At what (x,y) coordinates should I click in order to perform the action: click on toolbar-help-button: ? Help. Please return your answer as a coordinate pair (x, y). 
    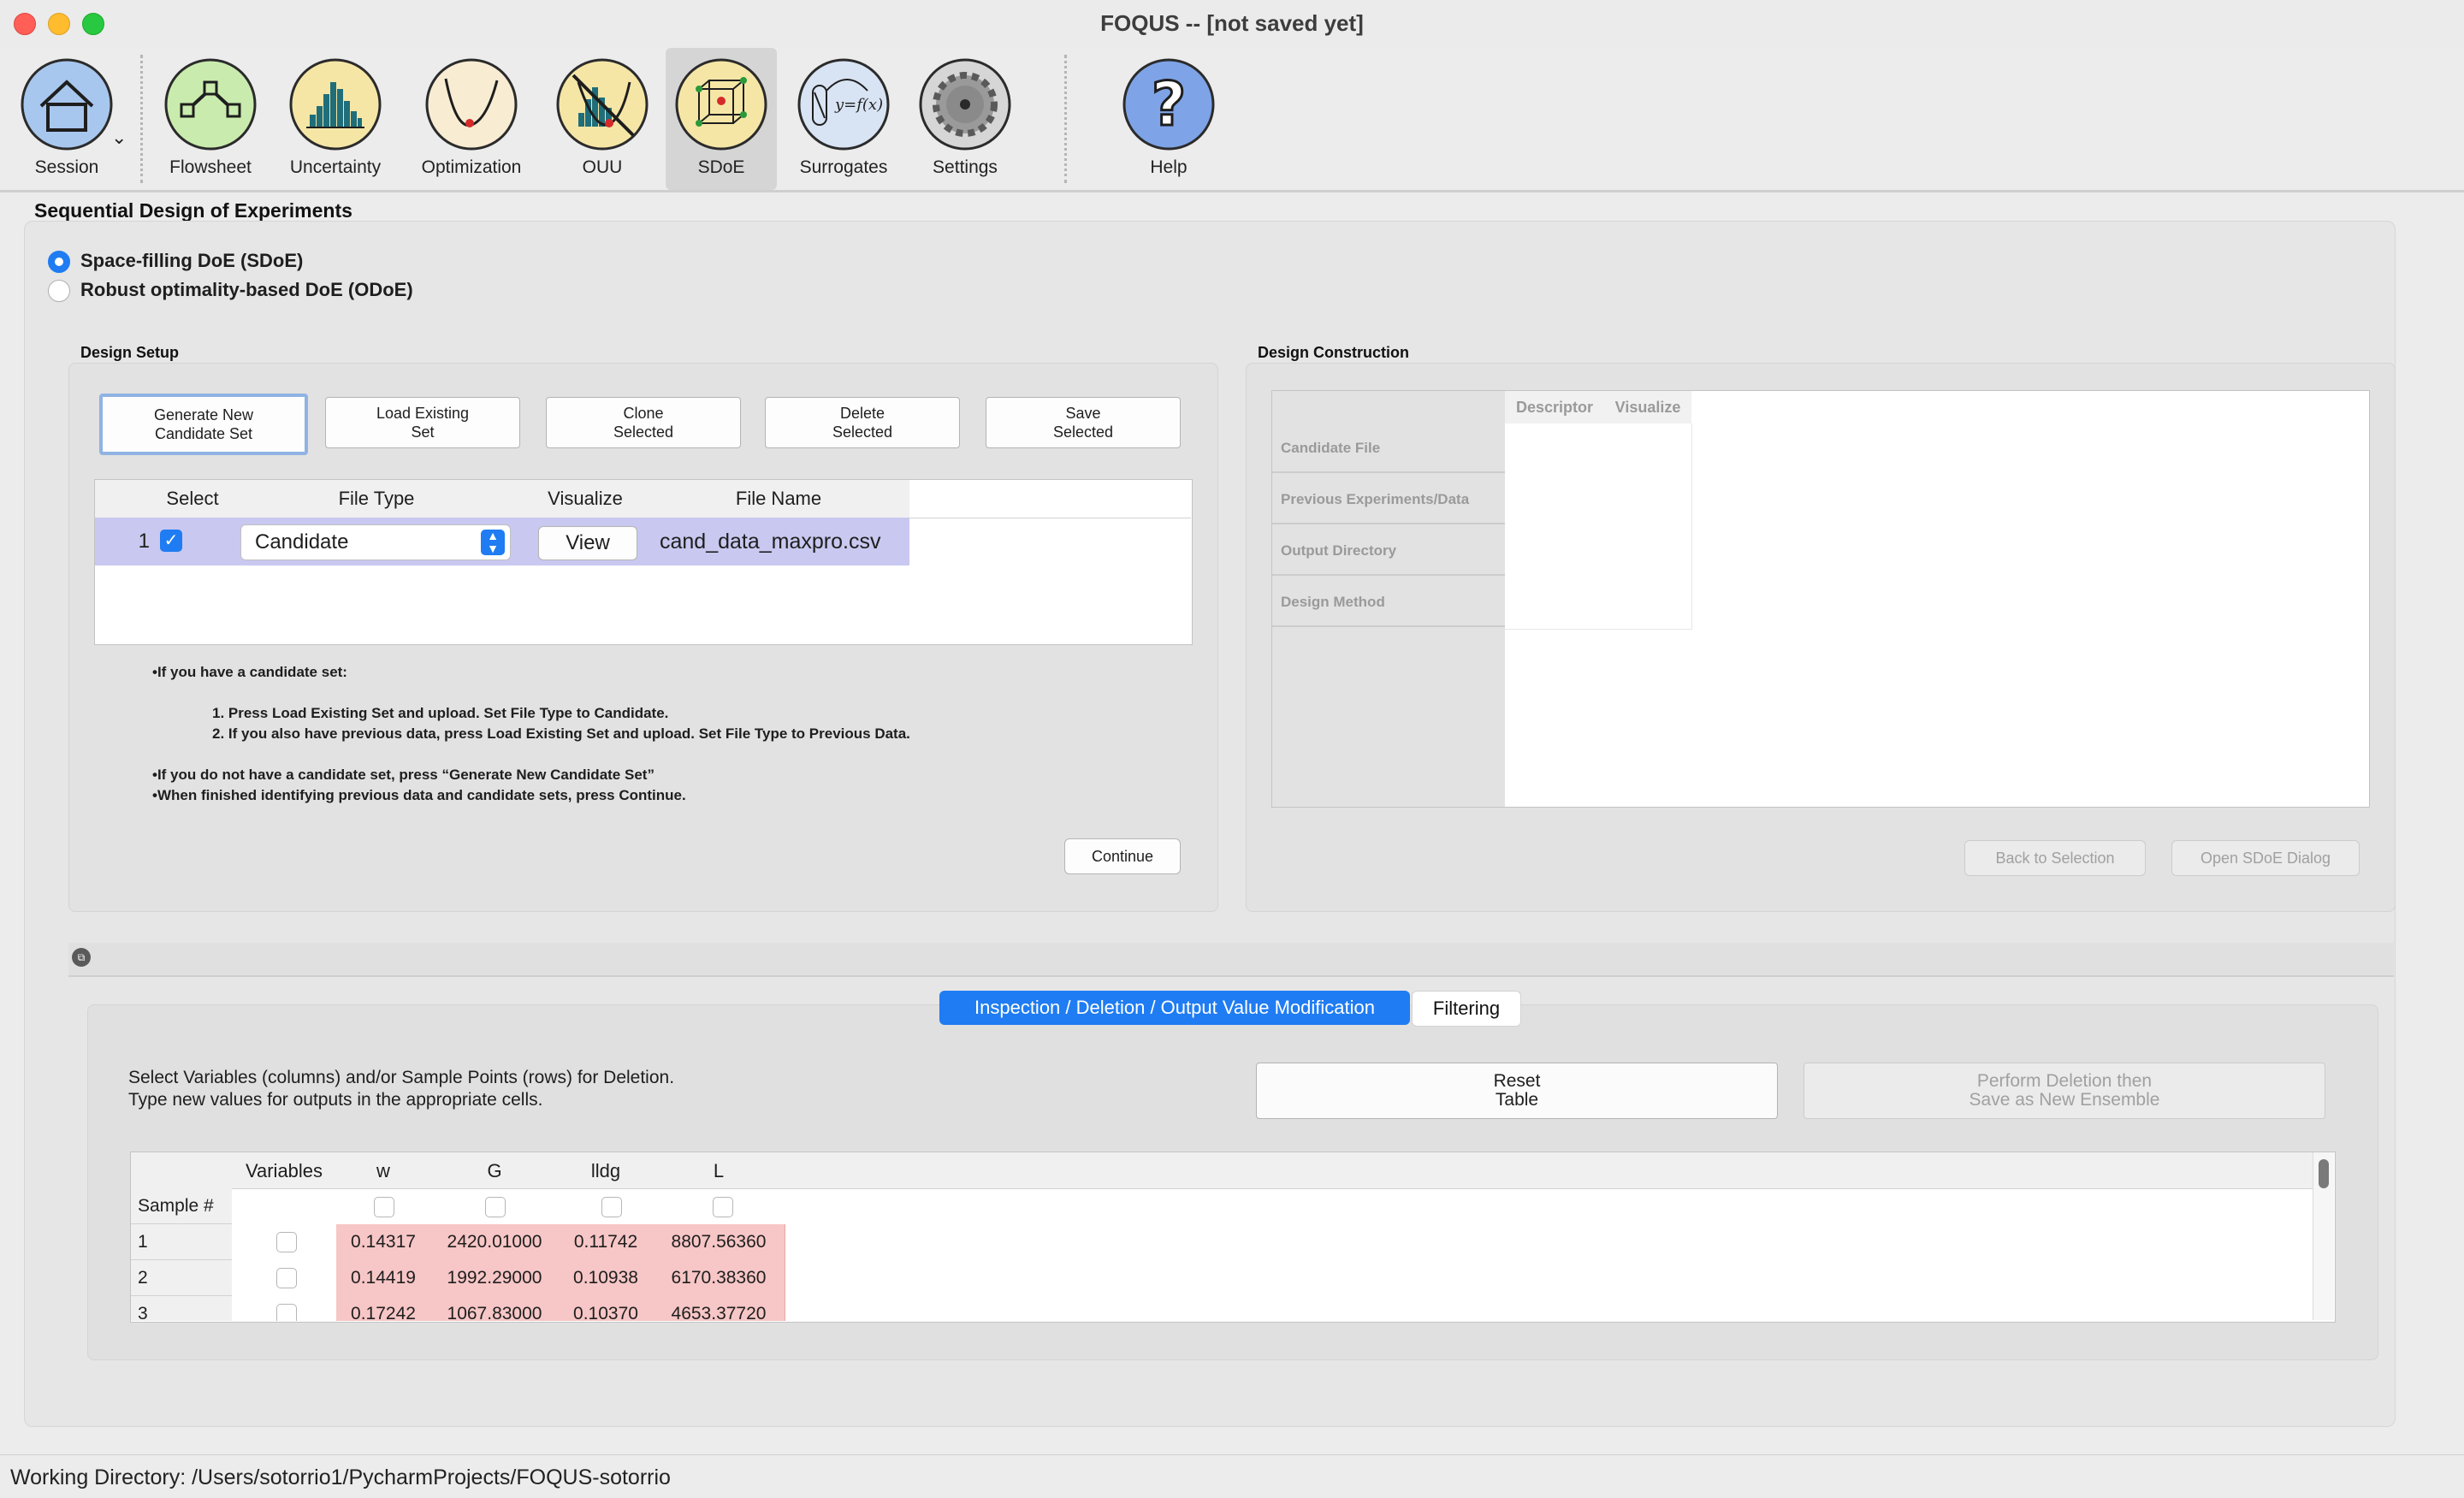
    Looking at the image, I should click on (1168, 119).